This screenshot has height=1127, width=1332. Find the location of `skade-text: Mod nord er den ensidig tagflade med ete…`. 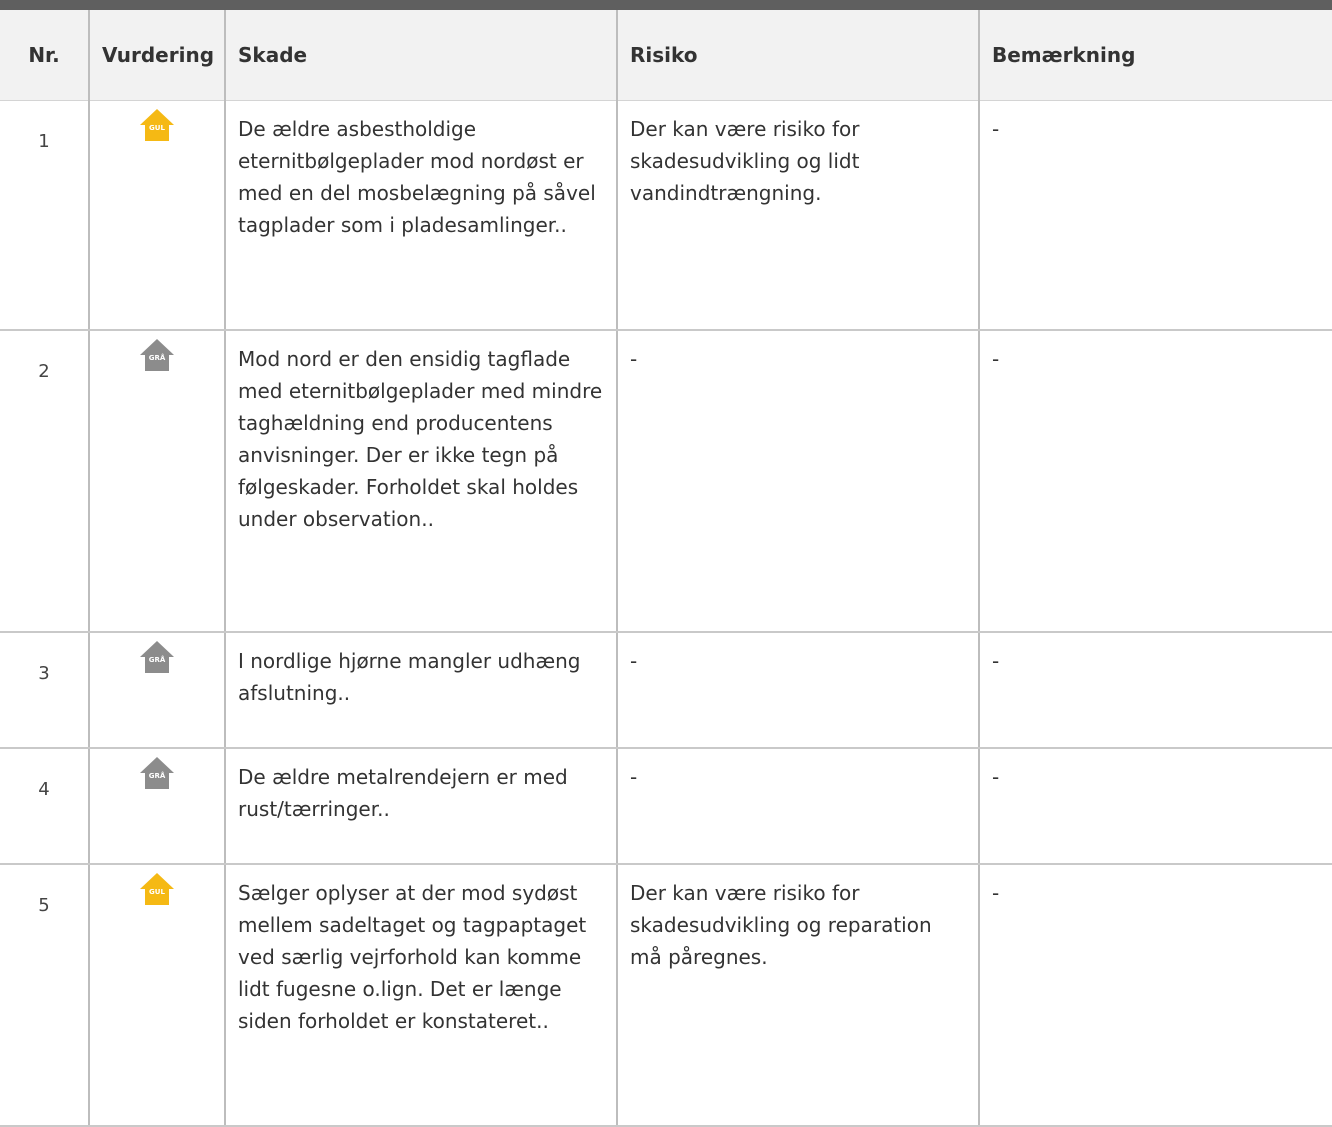

skade-text: Mod nord er den ensidig tagflade med ete… is located at coordinates (420, 481).